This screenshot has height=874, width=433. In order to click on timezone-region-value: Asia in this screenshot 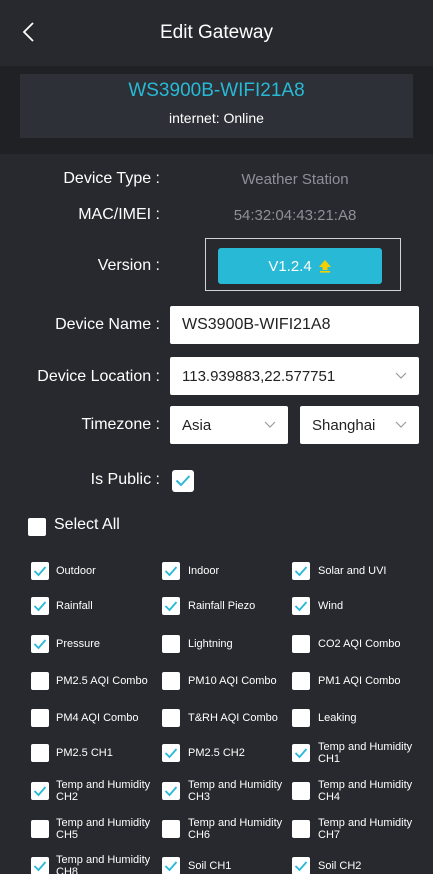, I will do `click(197, 425)`.